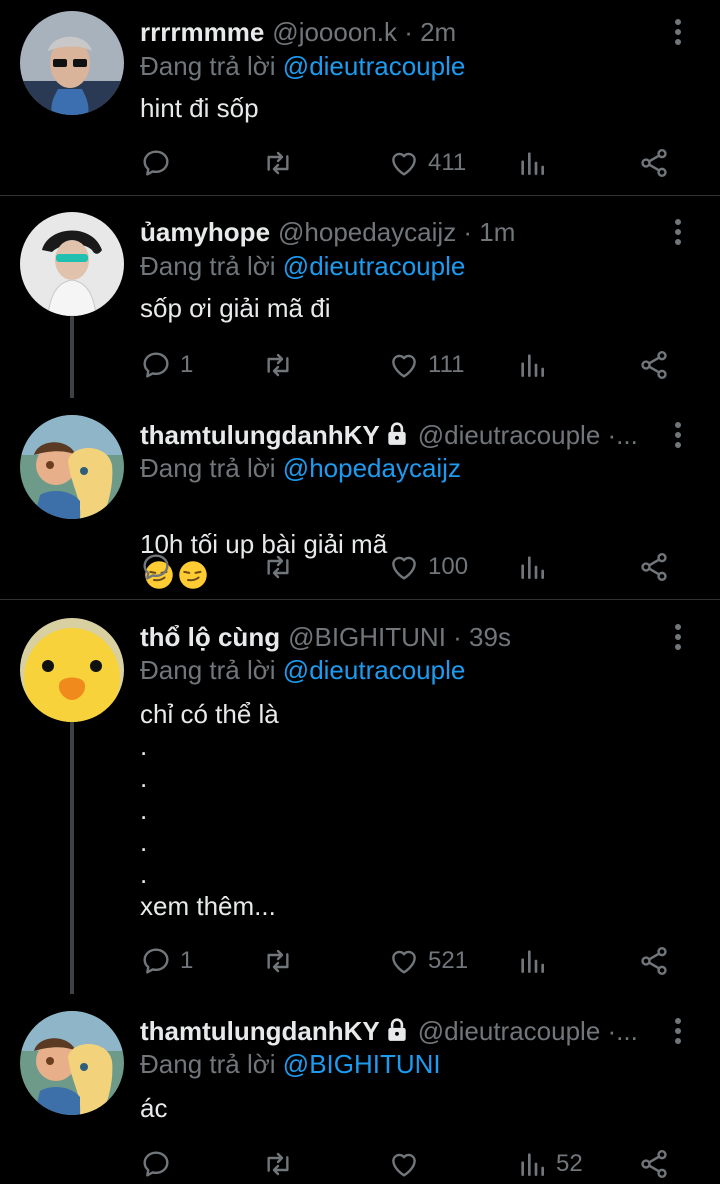 This screenshot has height=1184, width=720. Describe the element at coordinates (549, 1164) in the screenshot. I see `views-button: 52` at that location.